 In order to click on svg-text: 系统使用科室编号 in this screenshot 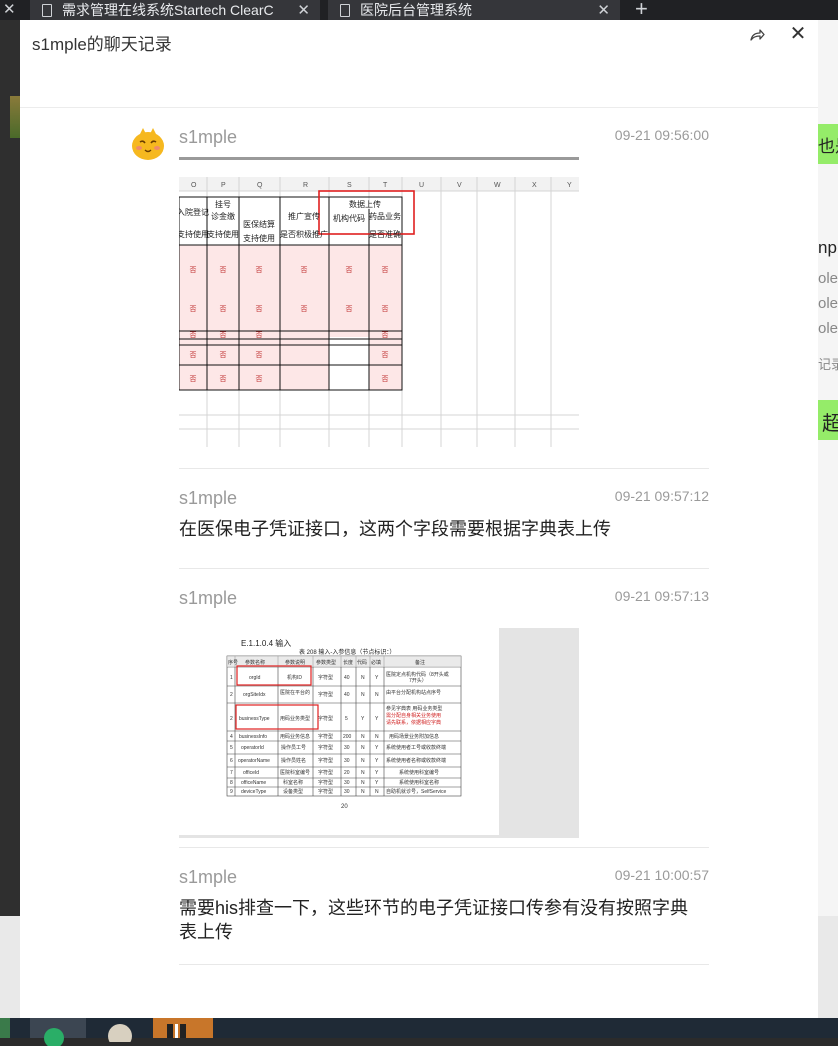, I will do `click(419, 772)`.